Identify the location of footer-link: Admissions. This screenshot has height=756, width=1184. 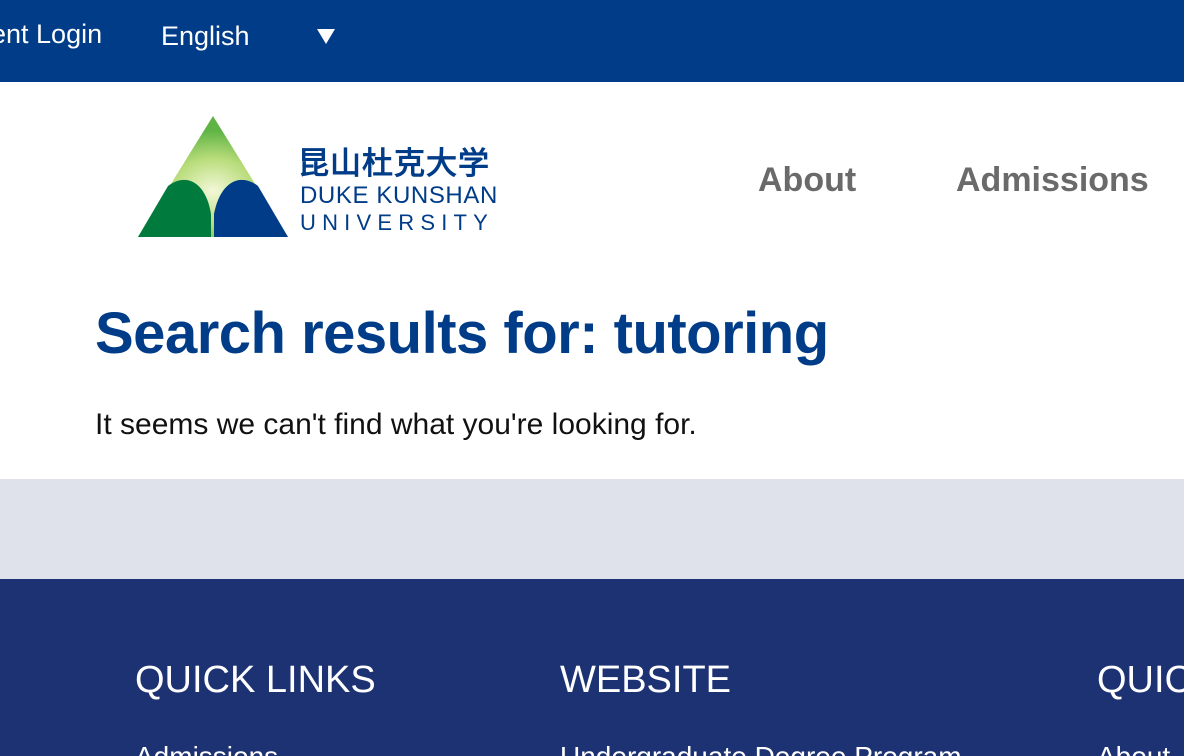
(206, 748).